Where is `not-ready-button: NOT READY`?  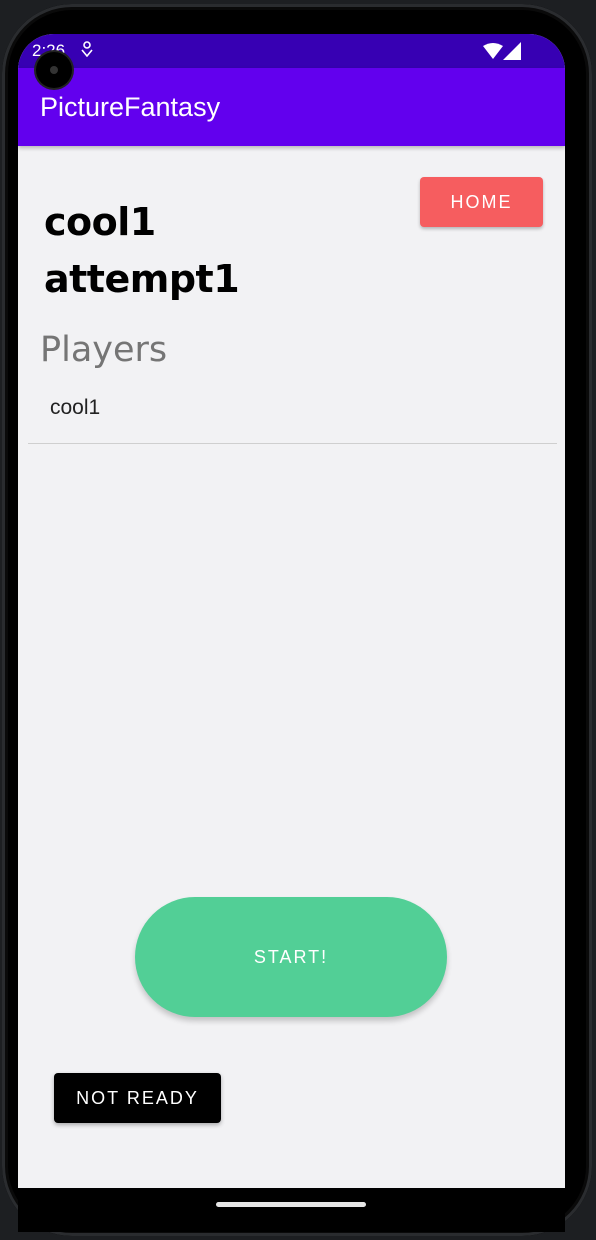 not-ready-button: NOT READY is located at coordinates (137, 1098).